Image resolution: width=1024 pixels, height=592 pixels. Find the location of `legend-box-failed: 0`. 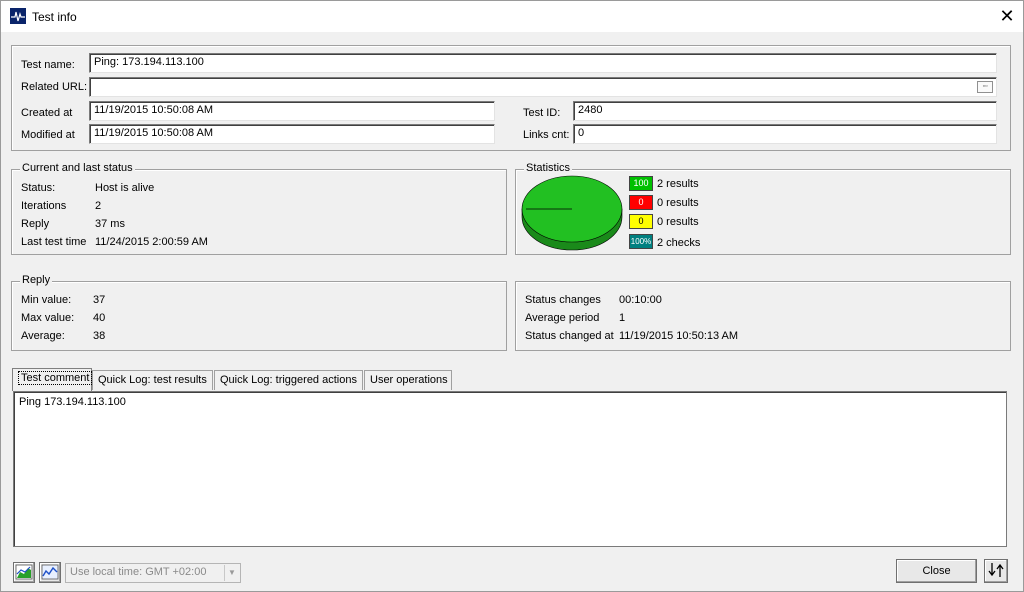

legend-box-failed: 0 is located at coordinates (641, 202).